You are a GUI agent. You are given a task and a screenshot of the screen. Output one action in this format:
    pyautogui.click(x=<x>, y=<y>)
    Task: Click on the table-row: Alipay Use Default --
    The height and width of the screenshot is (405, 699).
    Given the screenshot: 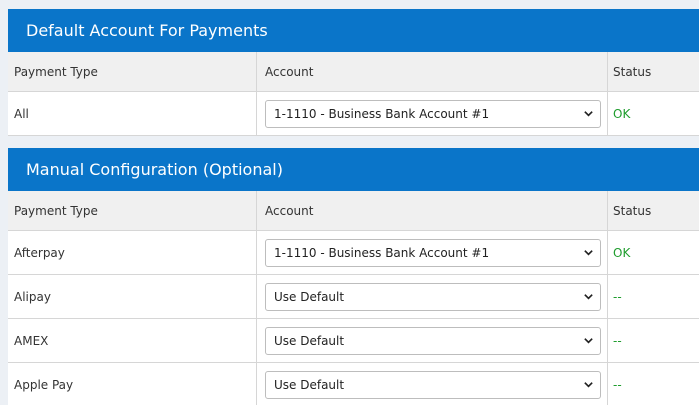 What is the action you would take?
    pyautogui.click(x=353, y=297)
    